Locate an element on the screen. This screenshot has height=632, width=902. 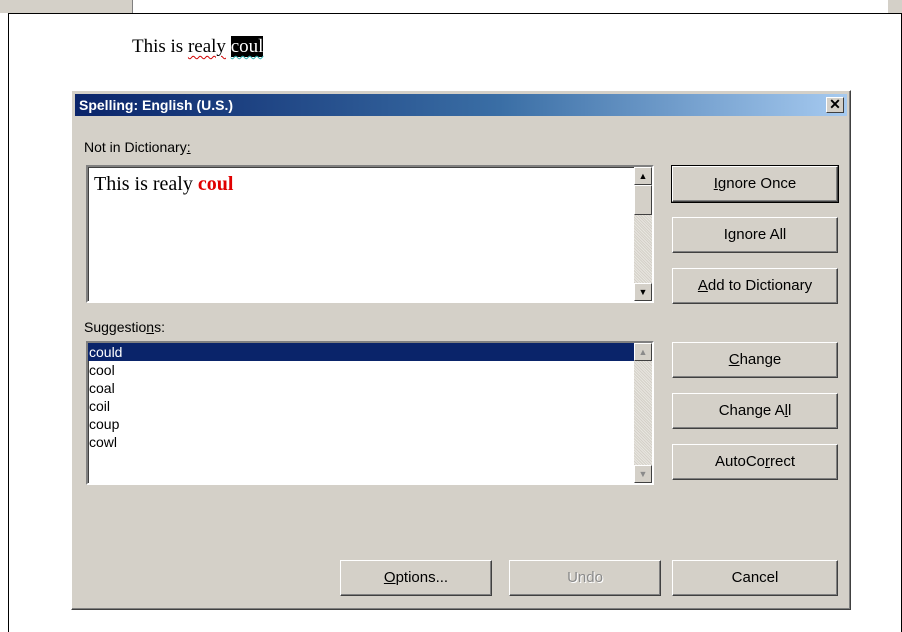
document-text-plain: This is is located at coordinates (160, 46).